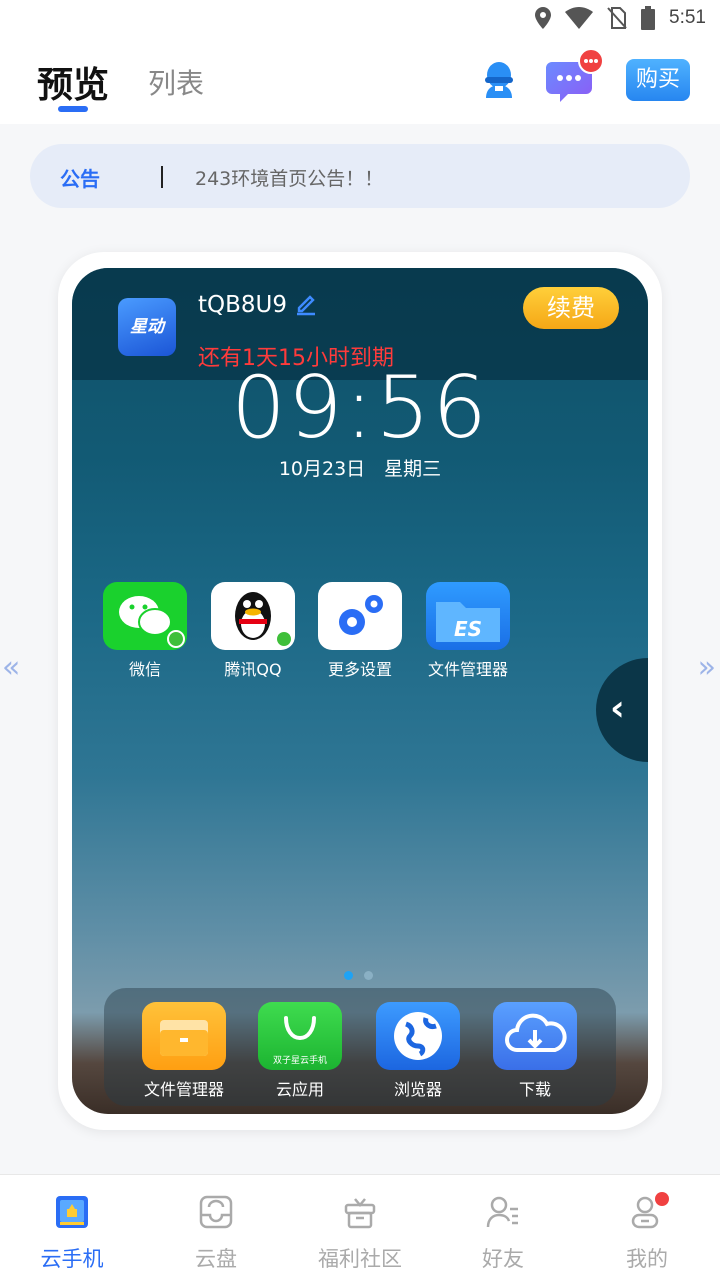 The width and height of the screenshot is (720, 1280). Describe the element at coordinates (417, 1089) in the screenshot. I see `dock-label: 浏览器` at that location.